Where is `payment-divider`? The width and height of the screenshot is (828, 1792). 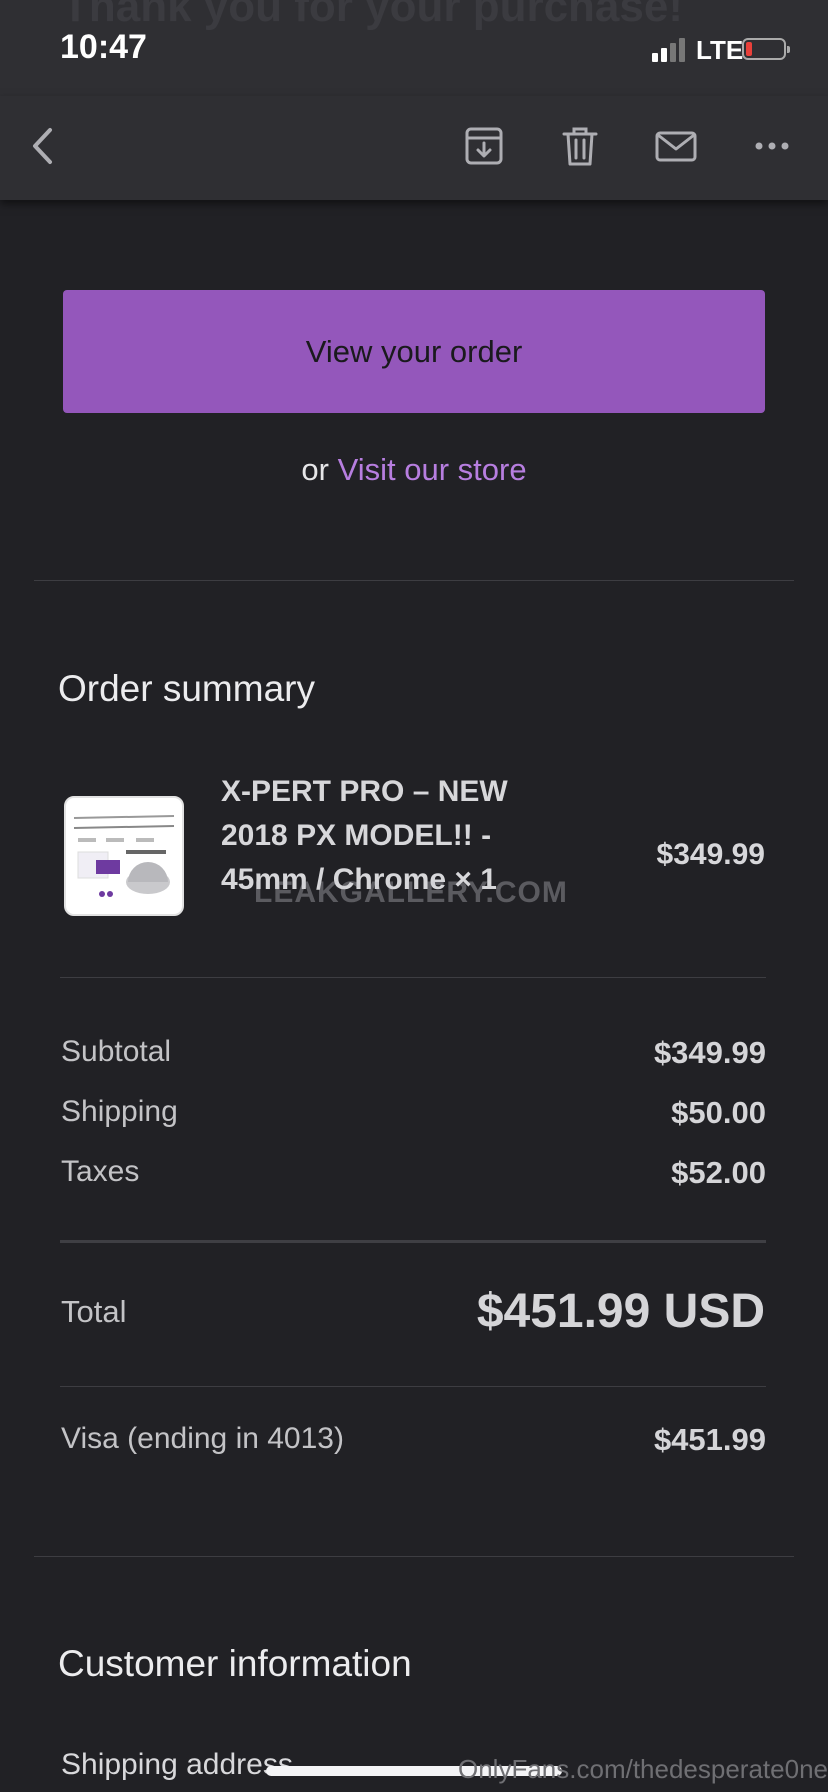
payment-divider is located at coordinates (413, 1386).